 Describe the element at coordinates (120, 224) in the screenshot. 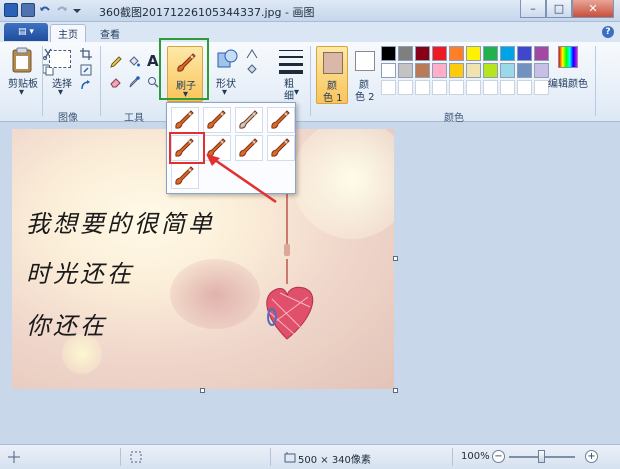

I see `image-text-line1: 我想要的很简单` at that location.